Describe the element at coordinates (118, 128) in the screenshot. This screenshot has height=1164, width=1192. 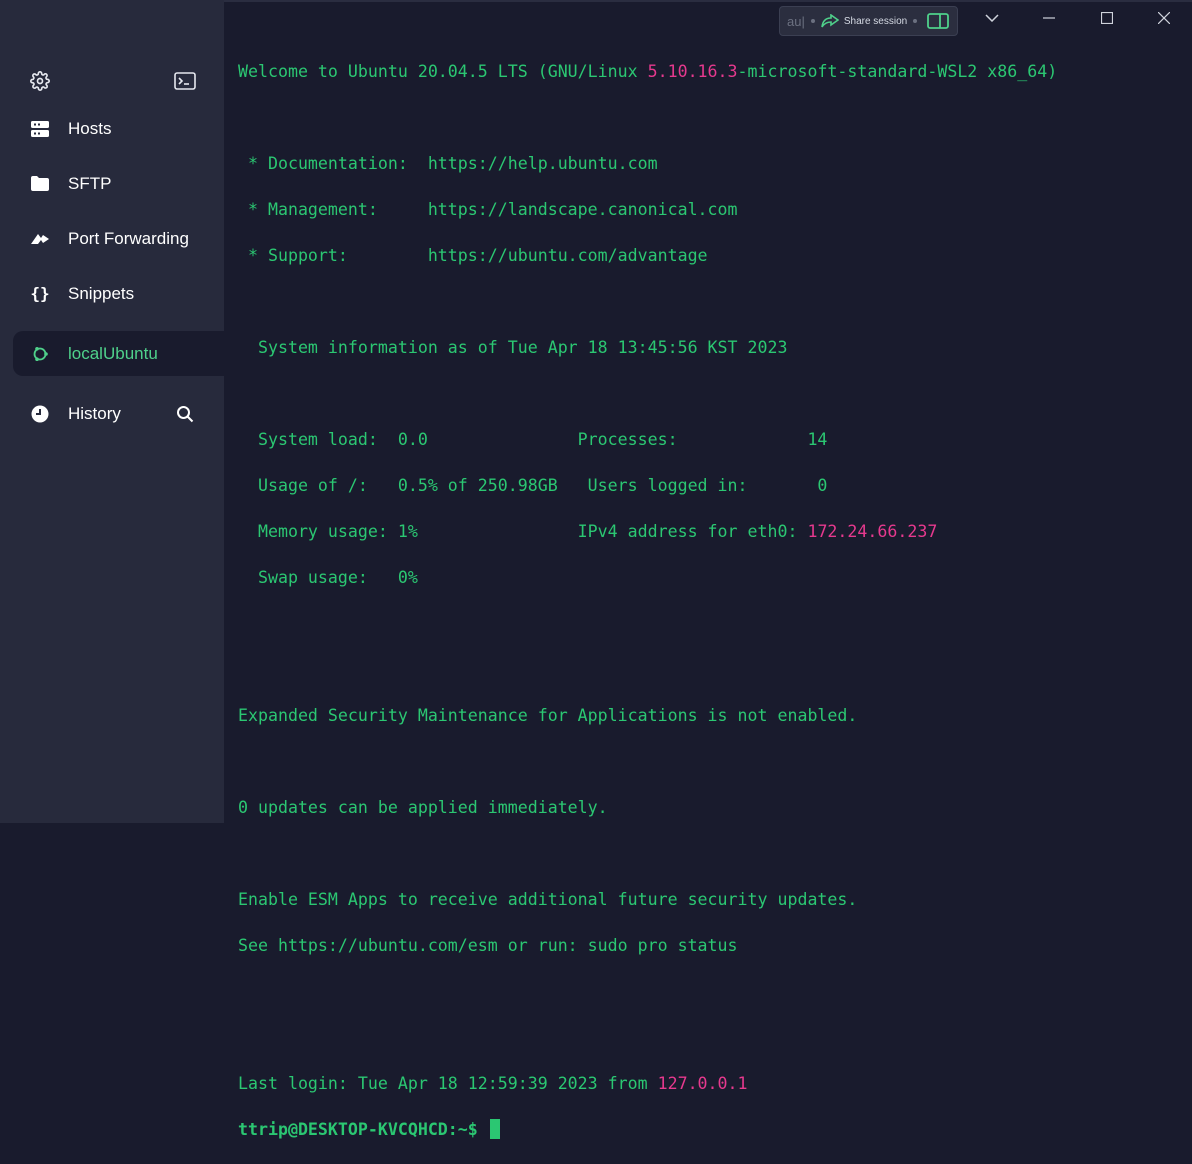
I see `sidebar-item-hosts: Hosts` at that location.